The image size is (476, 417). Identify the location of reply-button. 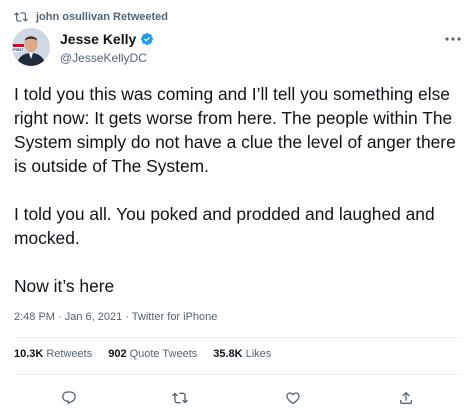
(69, 398).